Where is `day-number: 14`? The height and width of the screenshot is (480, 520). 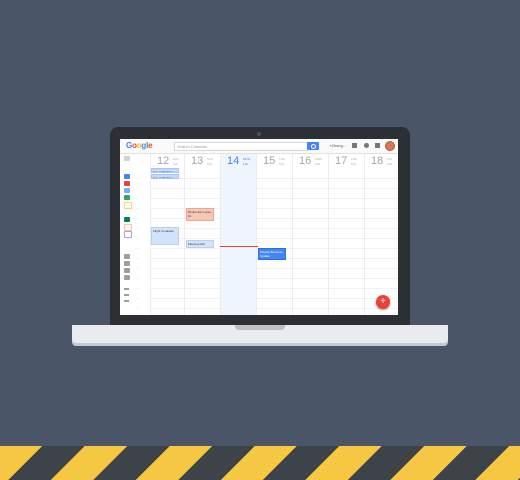 day-number: 14 is located at coordinates (233, 161).